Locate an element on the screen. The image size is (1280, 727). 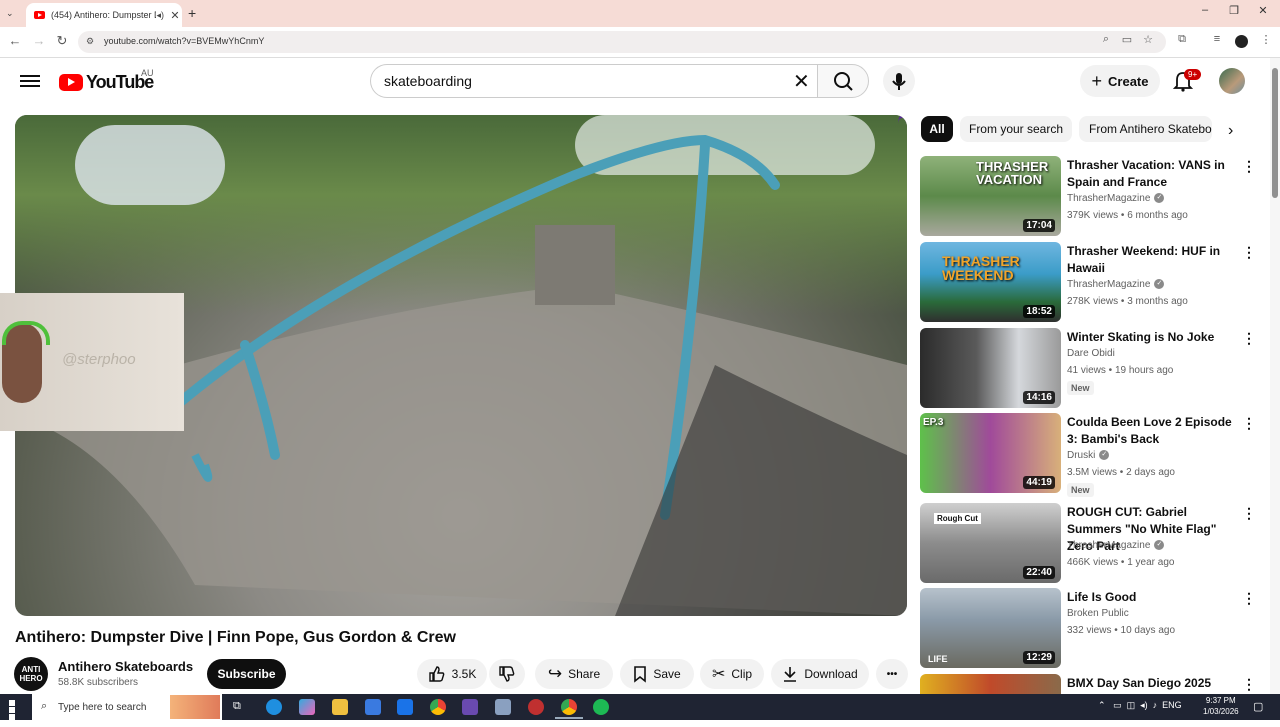
taskbar-search: ⌕ Type here to search is located at coordinates (127, 707).